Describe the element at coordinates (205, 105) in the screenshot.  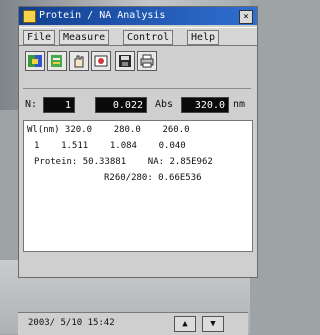
I see `wavelength-value: 320.0` at that location.